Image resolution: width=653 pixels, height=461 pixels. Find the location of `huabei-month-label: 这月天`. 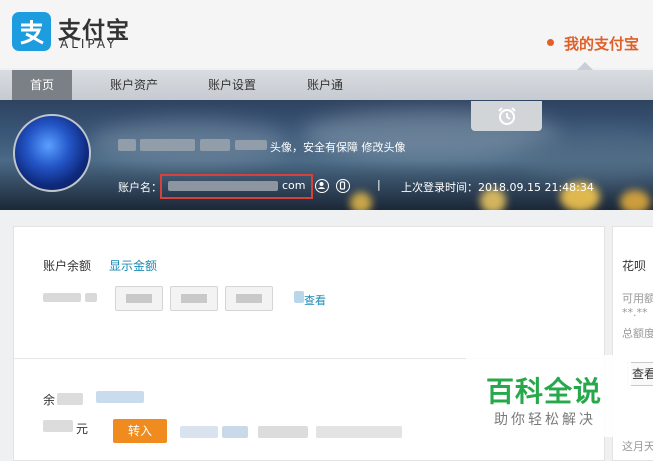

huabei-month-label: 这月天 is located at coordinates (637, 446).